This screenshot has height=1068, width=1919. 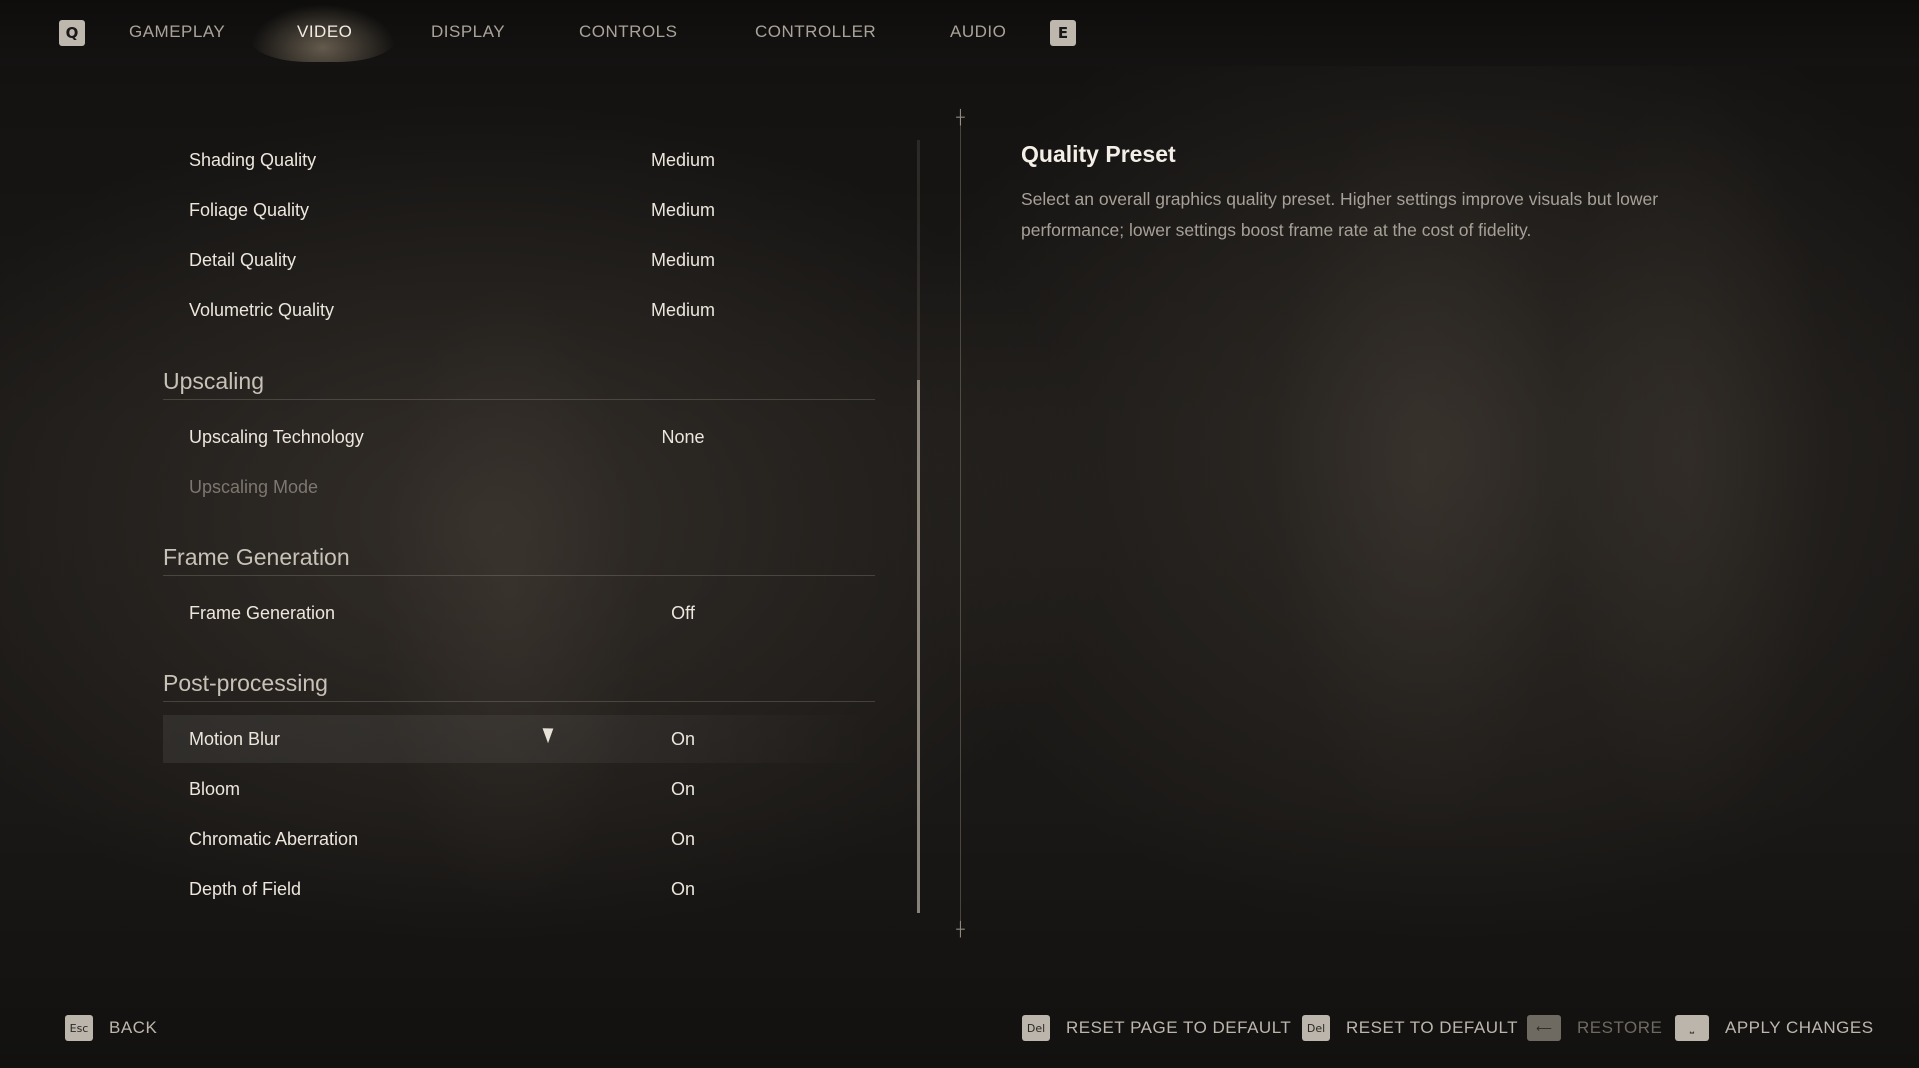 I want to click on section-frame-generation: Frame Generation, so click(x=519, y=553).